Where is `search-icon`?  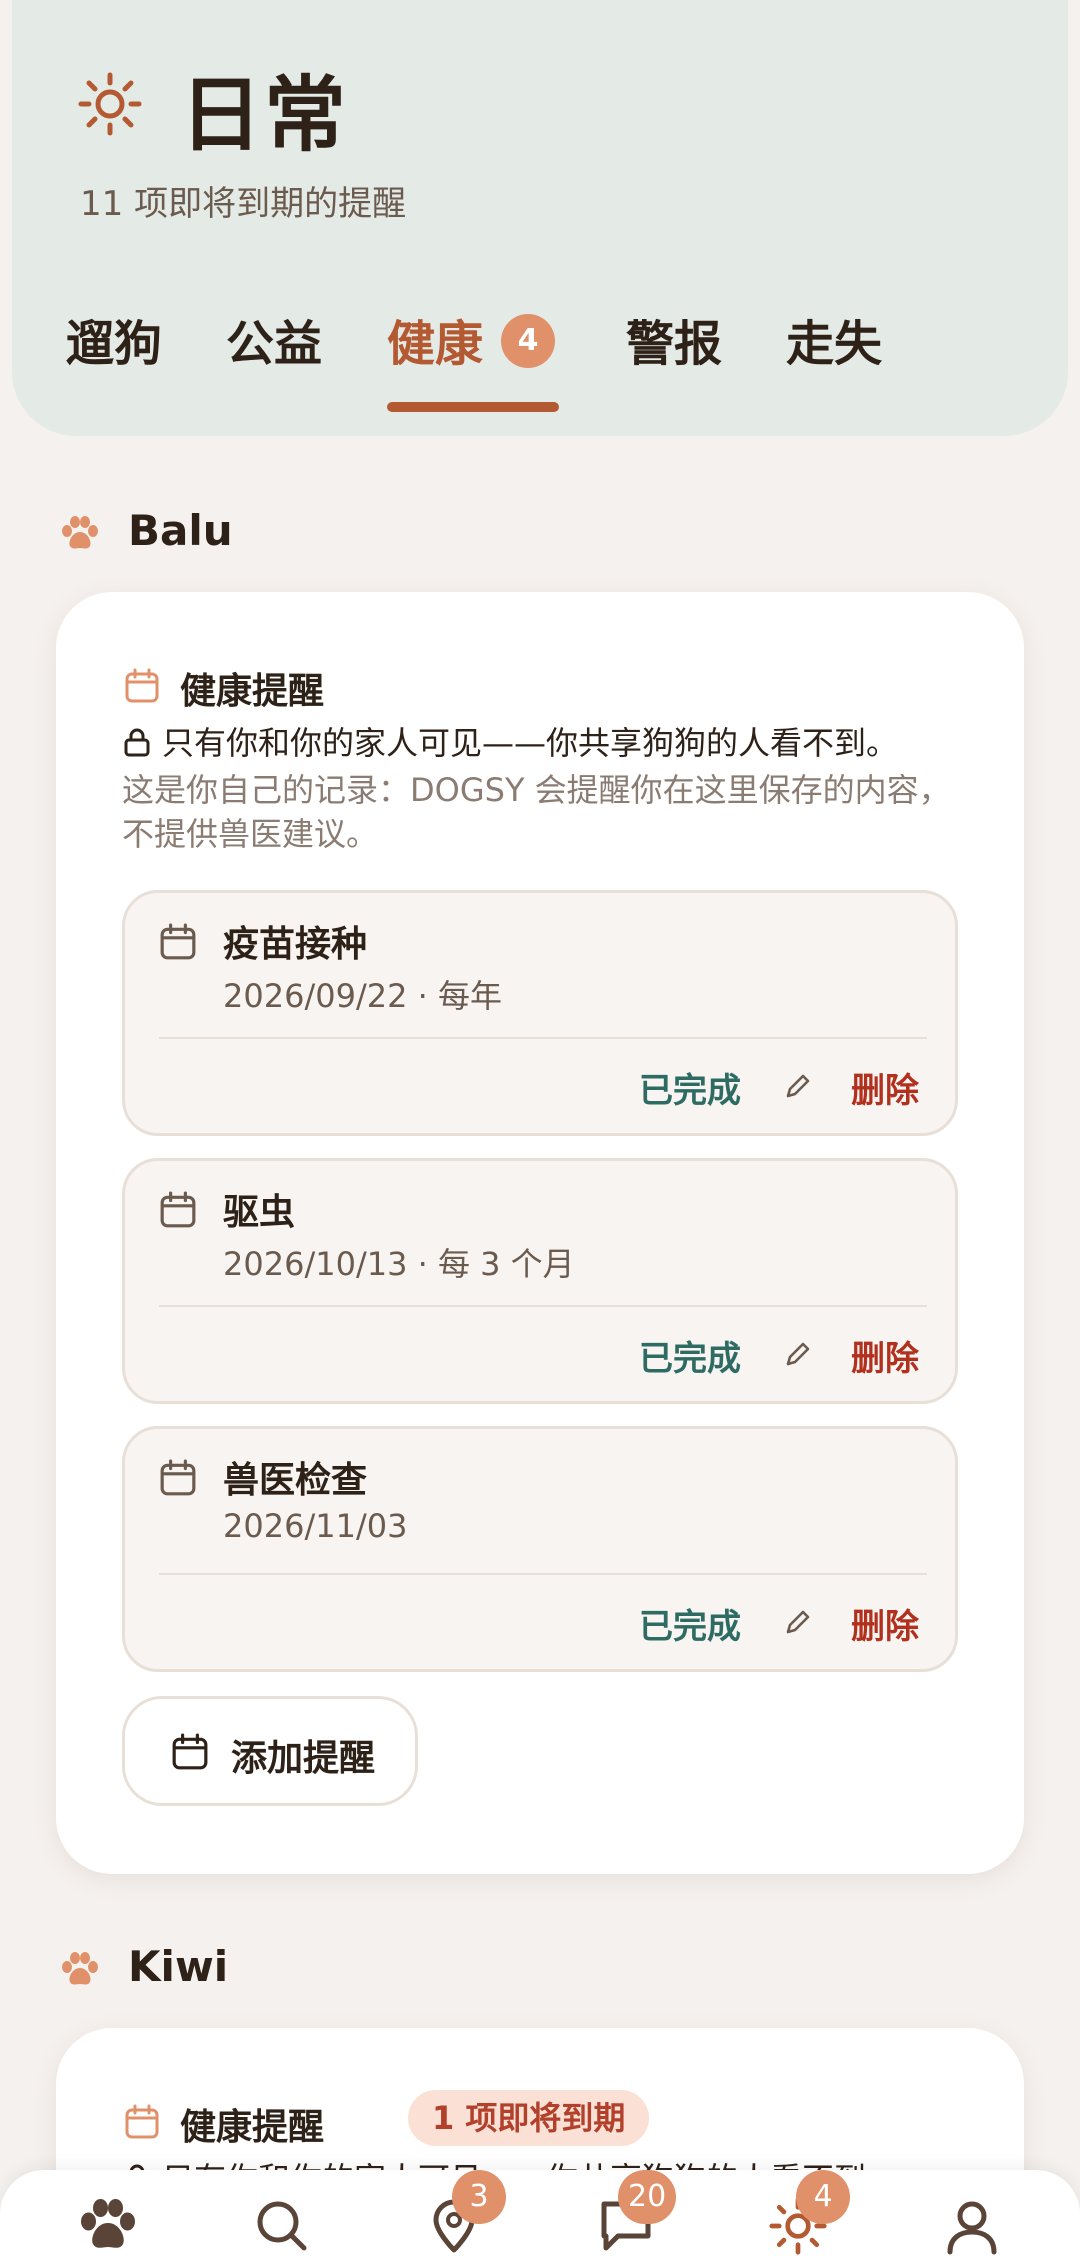 search-icon is located at coordinates (282, 2226).